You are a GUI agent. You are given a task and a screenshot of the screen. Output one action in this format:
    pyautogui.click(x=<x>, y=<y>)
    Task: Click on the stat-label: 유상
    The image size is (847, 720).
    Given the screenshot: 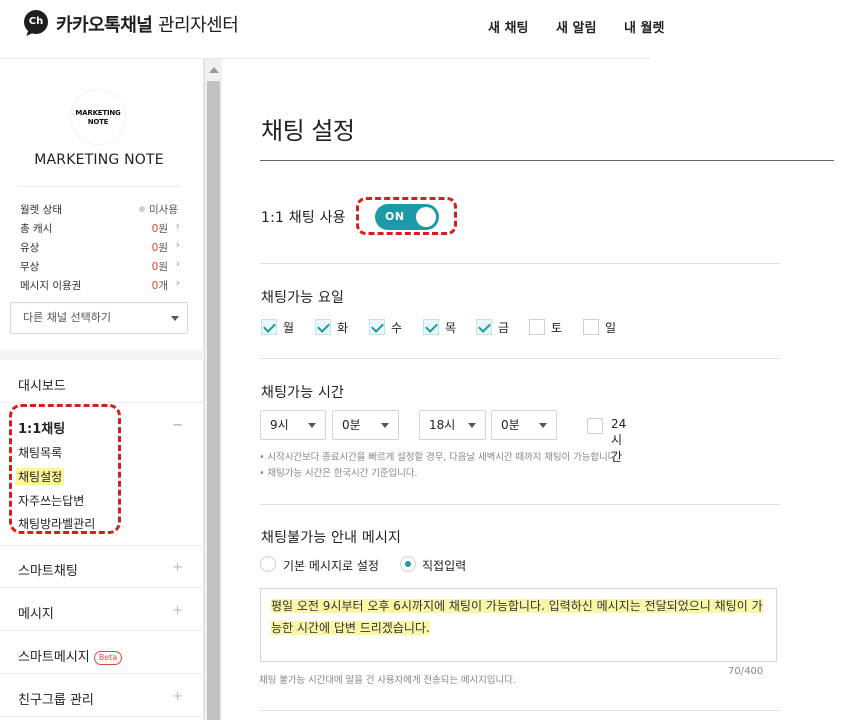 What is the action you would take?
    pyautogui.click(x=30, y=248)
    